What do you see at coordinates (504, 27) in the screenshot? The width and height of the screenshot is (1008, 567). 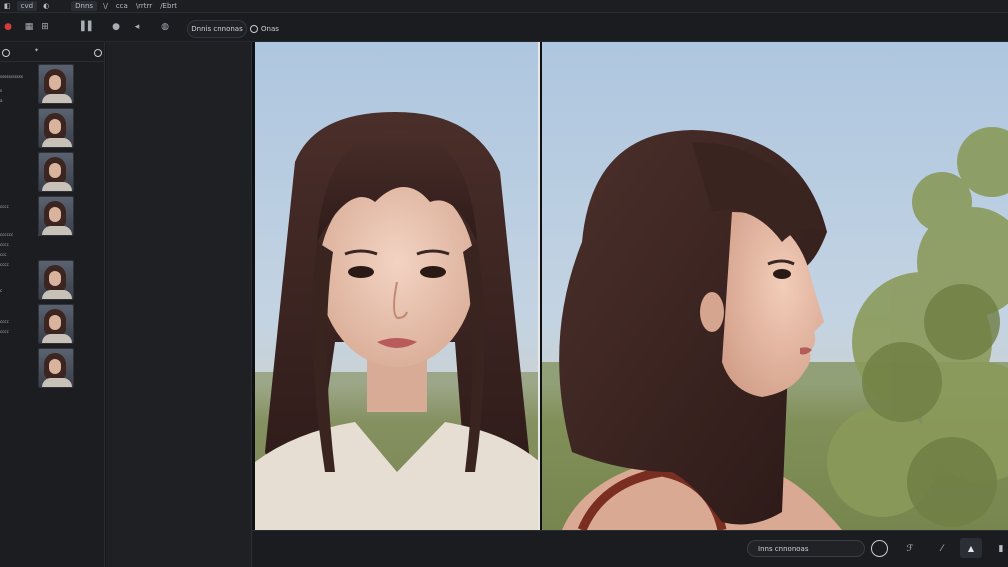 I see `toolbar: ● ▦ ⊞ ▌▌ ● ◂ ◍` at bounding box center [504, 27].